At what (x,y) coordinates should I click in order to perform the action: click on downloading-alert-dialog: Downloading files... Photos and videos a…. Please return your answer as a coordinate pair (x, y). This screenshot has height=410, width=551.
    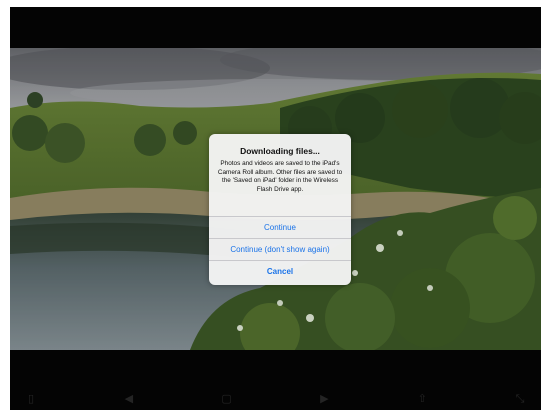
    Looking at the image, I should click on (280, 209).